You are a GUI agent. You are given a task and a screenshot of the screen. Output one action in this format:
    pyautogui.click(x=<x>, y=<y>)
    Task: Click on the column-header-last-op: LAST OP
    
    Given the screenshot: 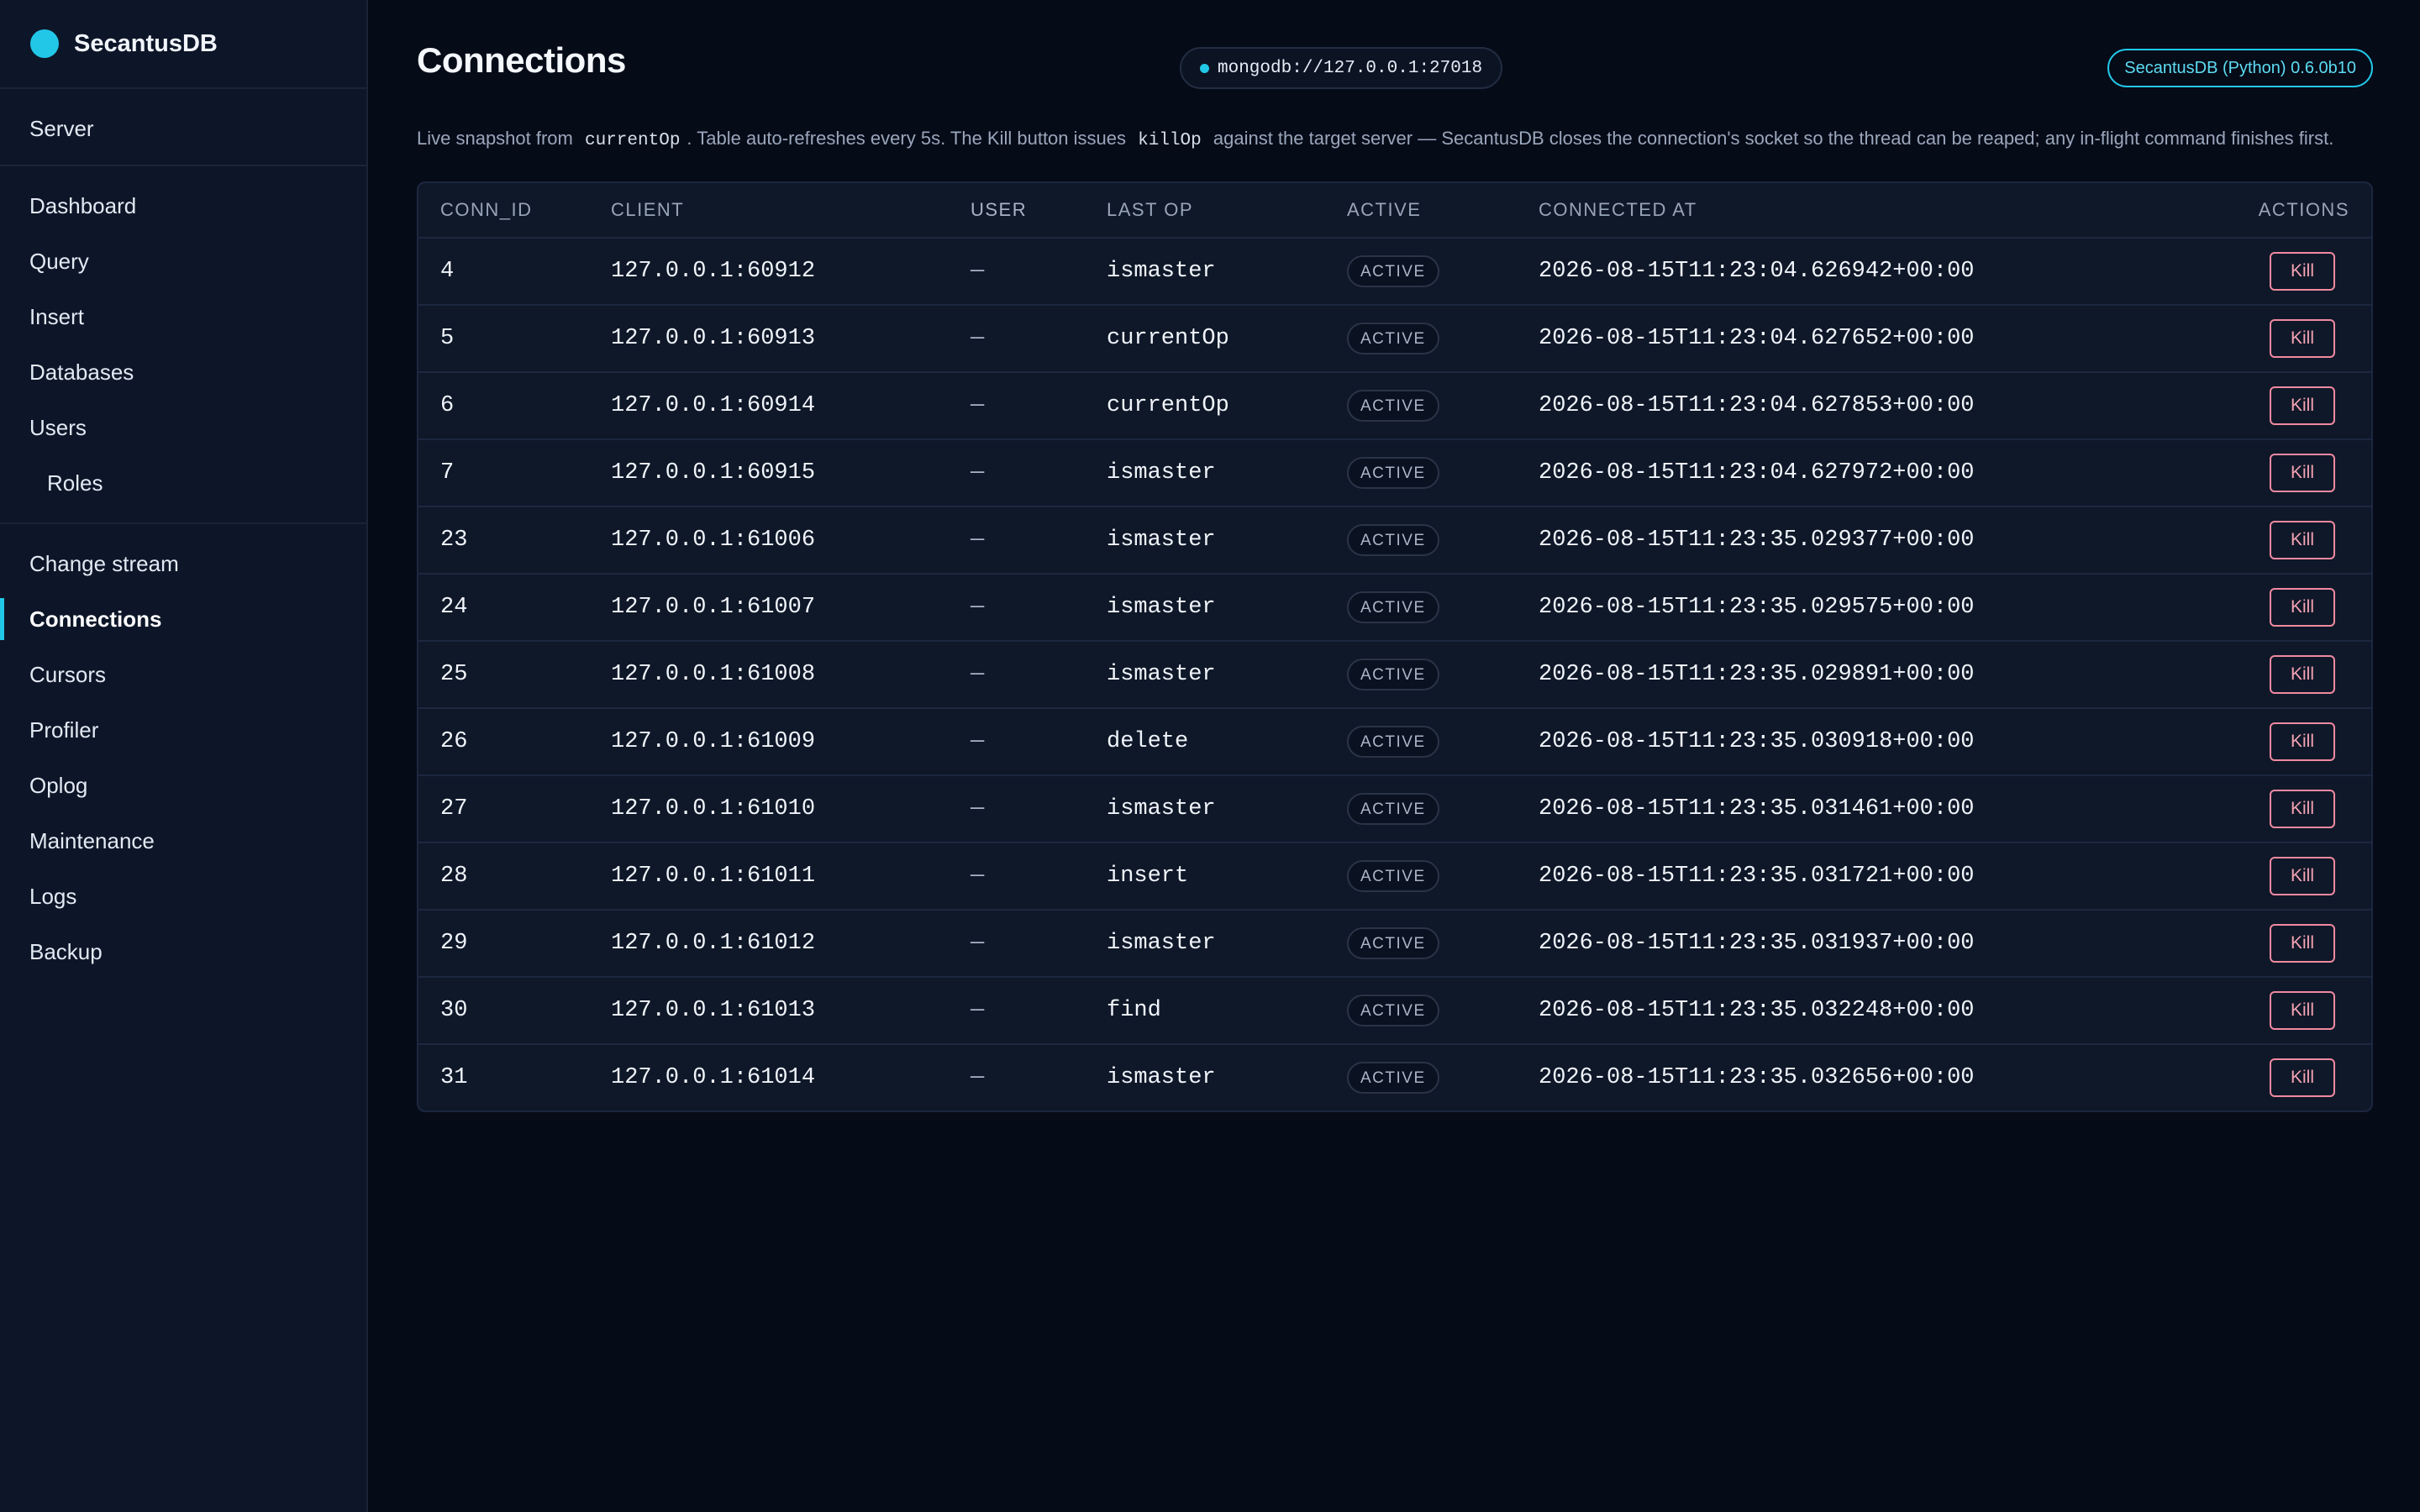 What is the action you would take?
    pyautogui.click(x=1227, y=211)
    